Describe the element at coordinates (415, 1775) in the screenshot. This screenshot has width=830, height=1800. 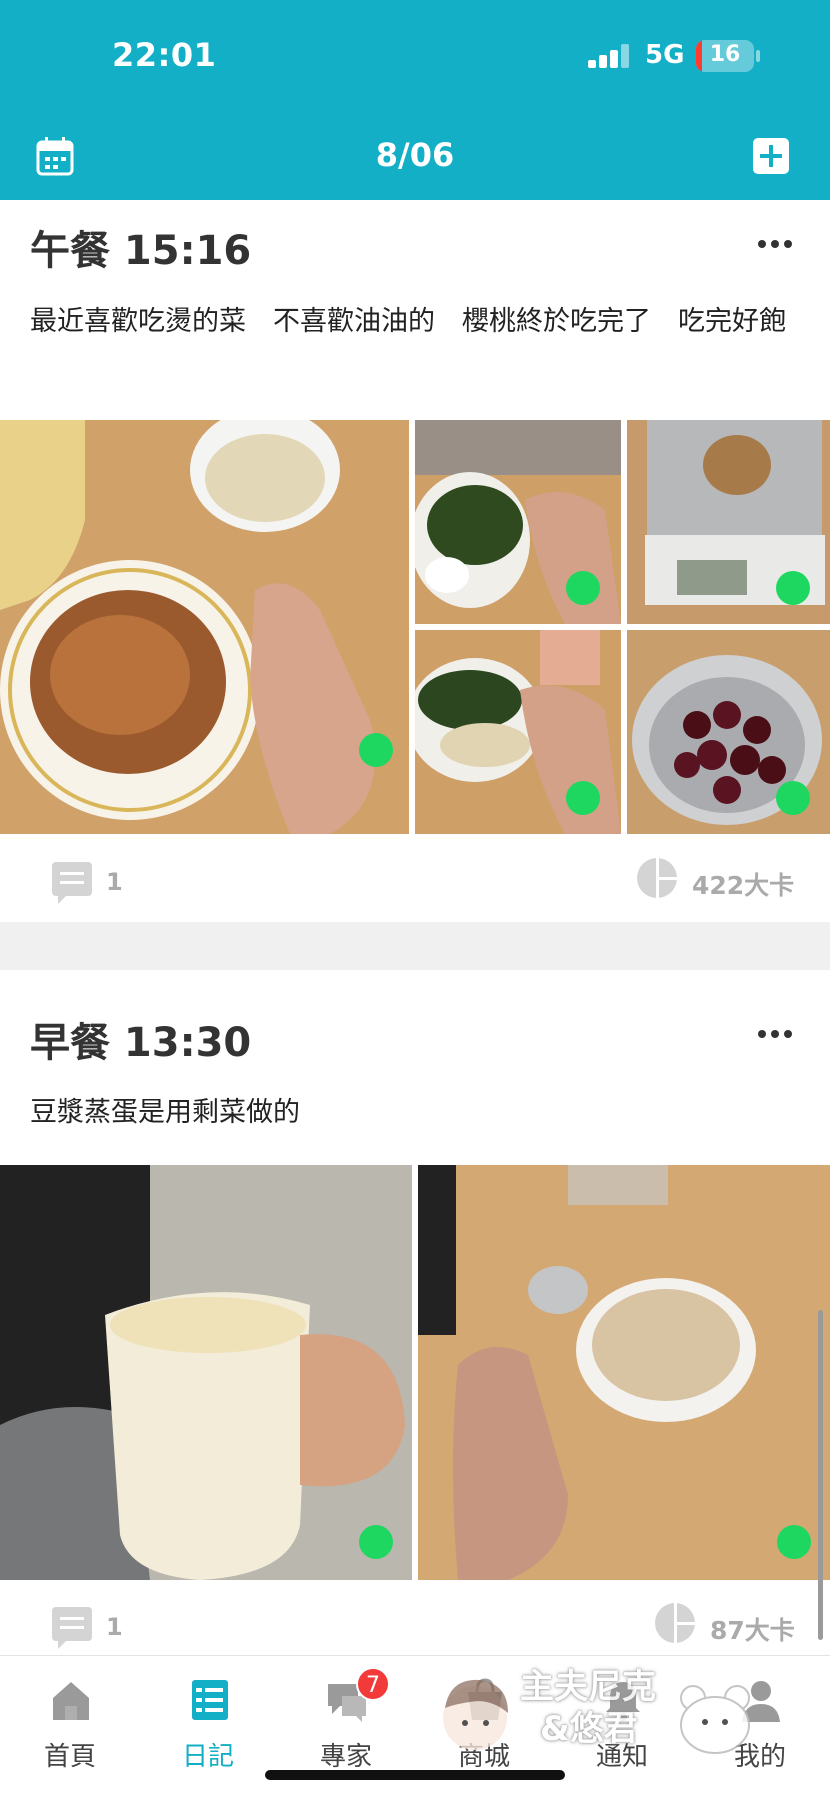
I see `home-indicator` at that location.